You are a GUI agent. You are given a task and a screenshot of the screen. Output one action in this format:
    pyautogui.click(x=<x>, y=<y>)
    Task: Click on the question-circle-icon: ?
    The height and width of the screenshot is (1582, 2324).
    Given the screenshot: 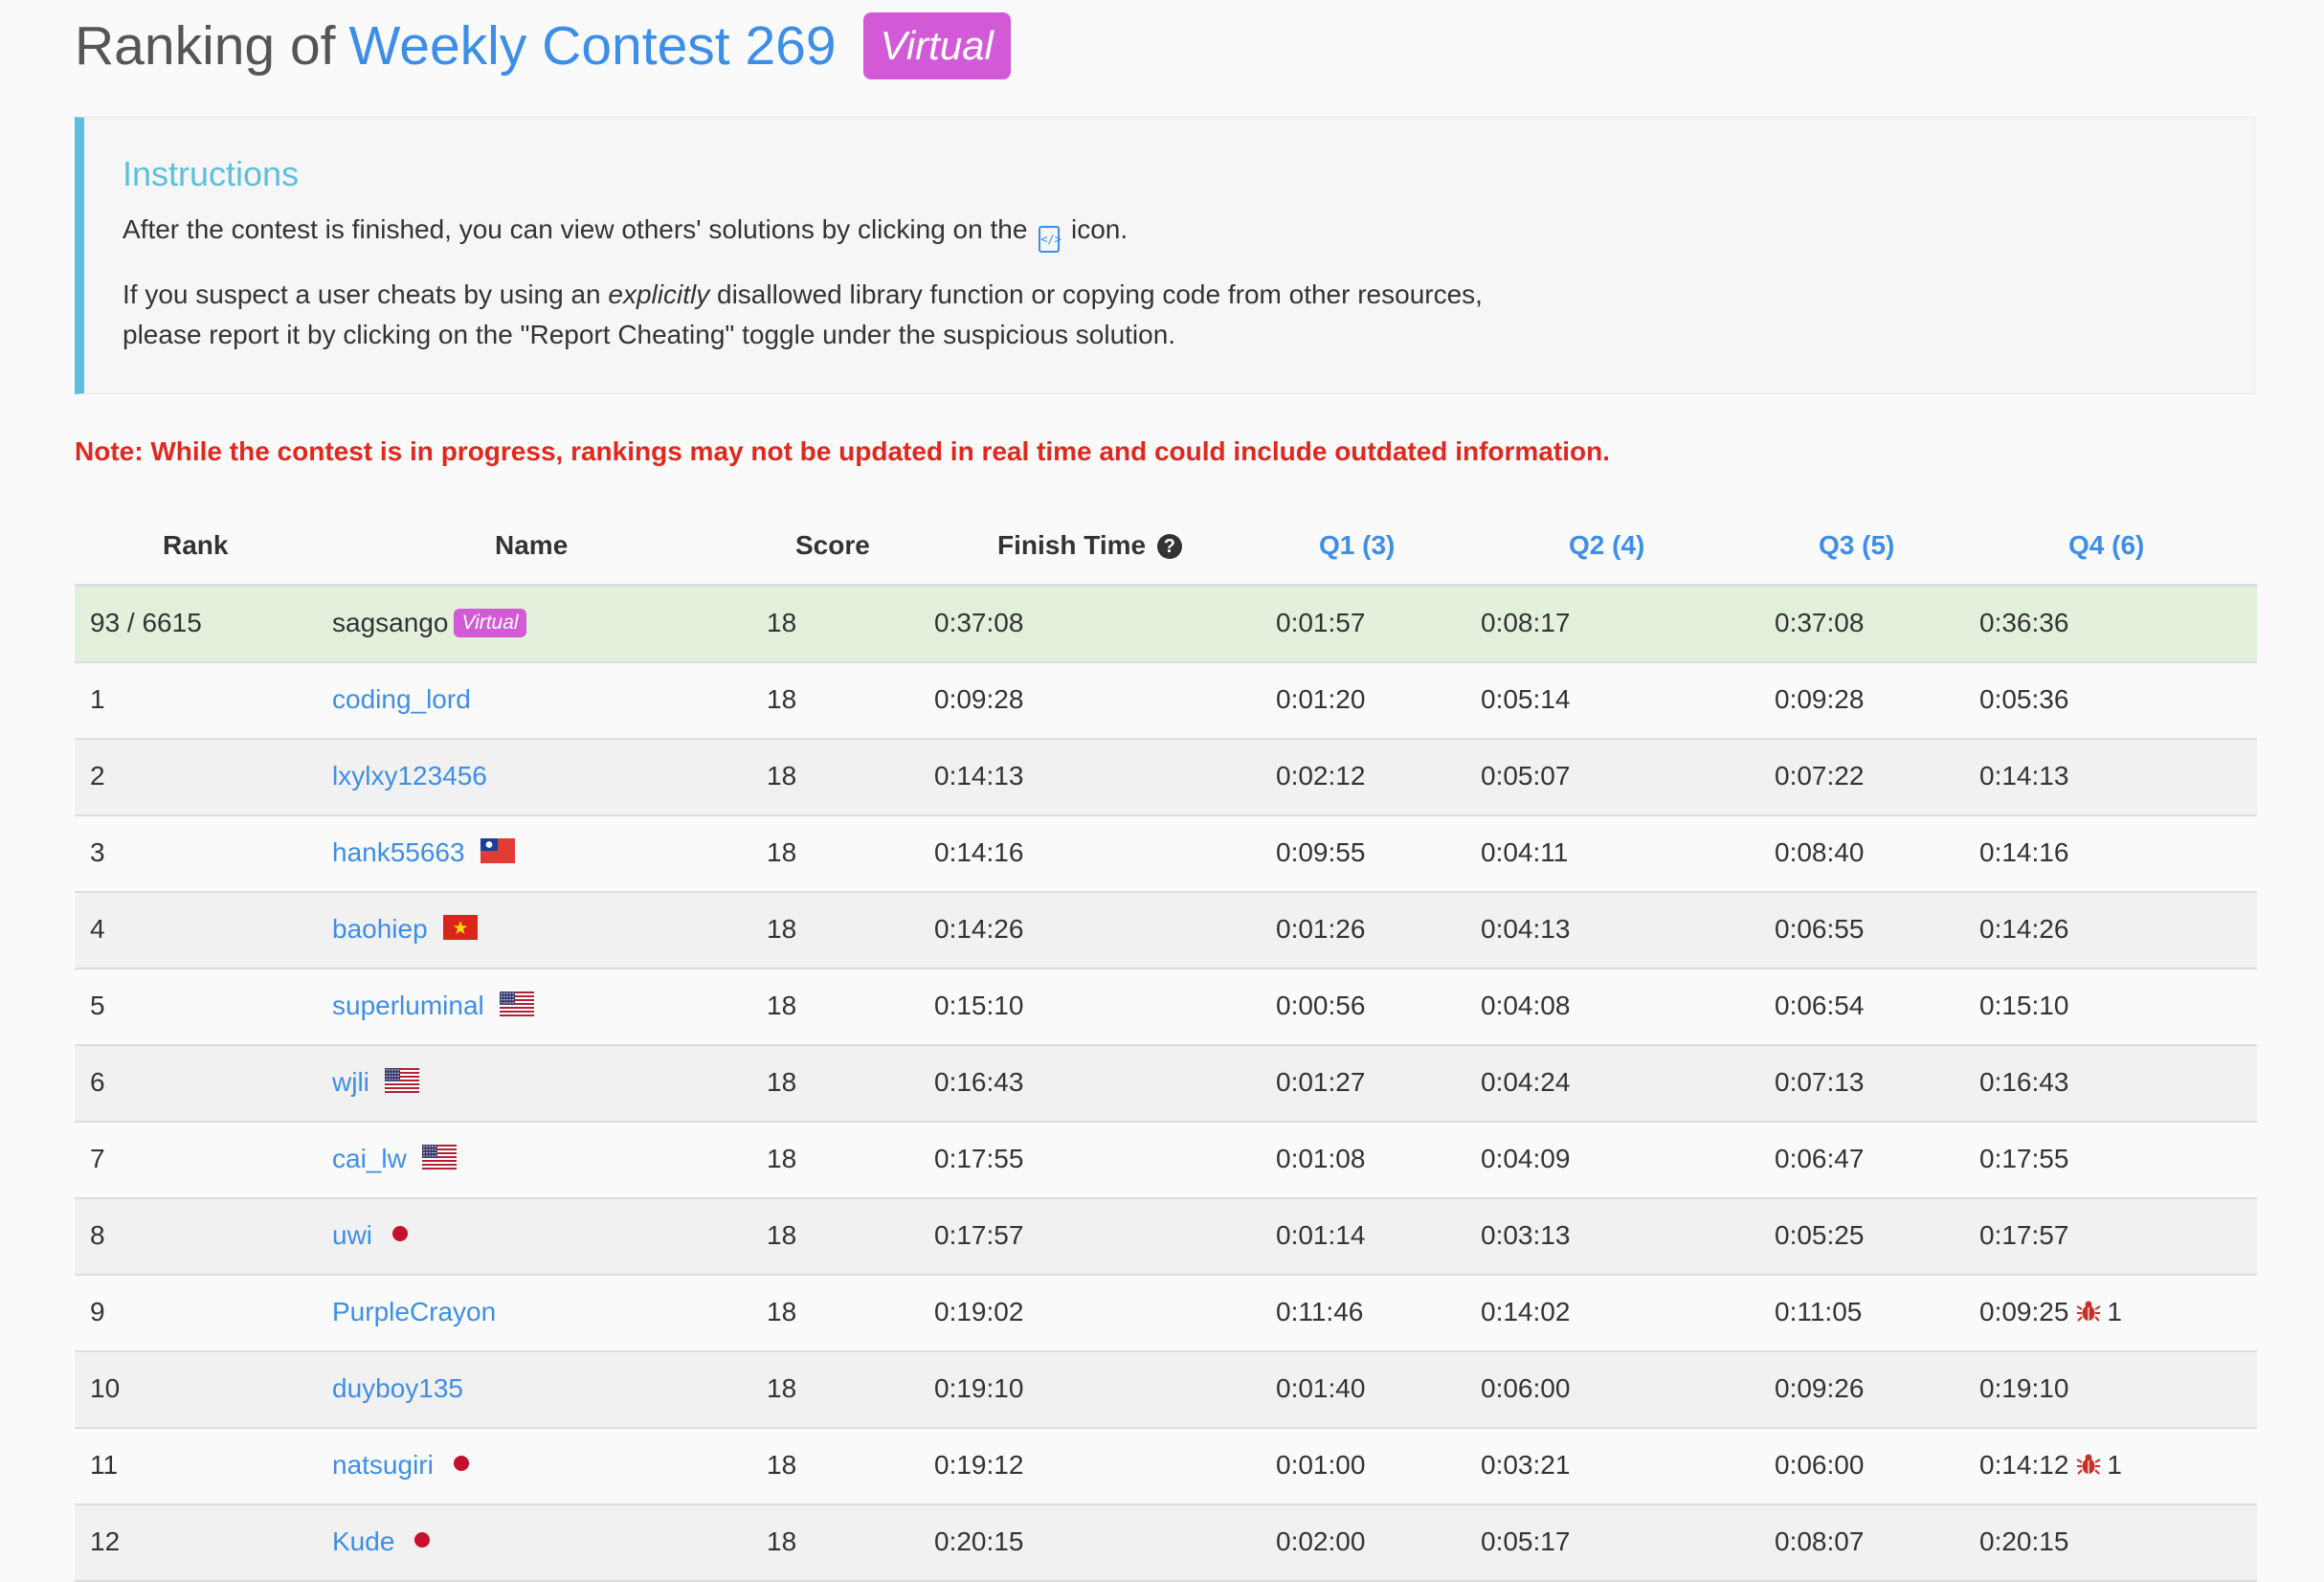 What is the action you would take?
    pyautogui.click(x=1169, y=546)
    